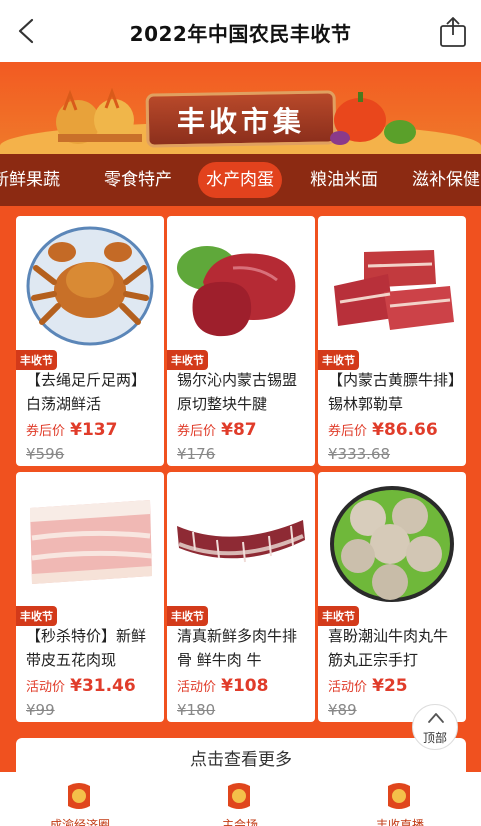 The width and height of the screenshot is (481, 826). I want to click on product-name: 【秒杀特价】新鲜带皮五花肉现, so click(86, 648).